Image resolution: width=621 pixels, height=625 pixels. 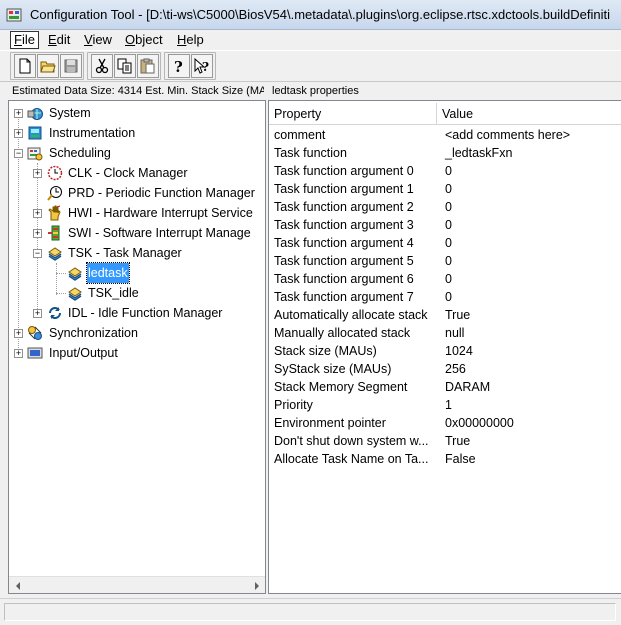 I want to click on menu-edit-rest: dit, so click(x=63, y=39).